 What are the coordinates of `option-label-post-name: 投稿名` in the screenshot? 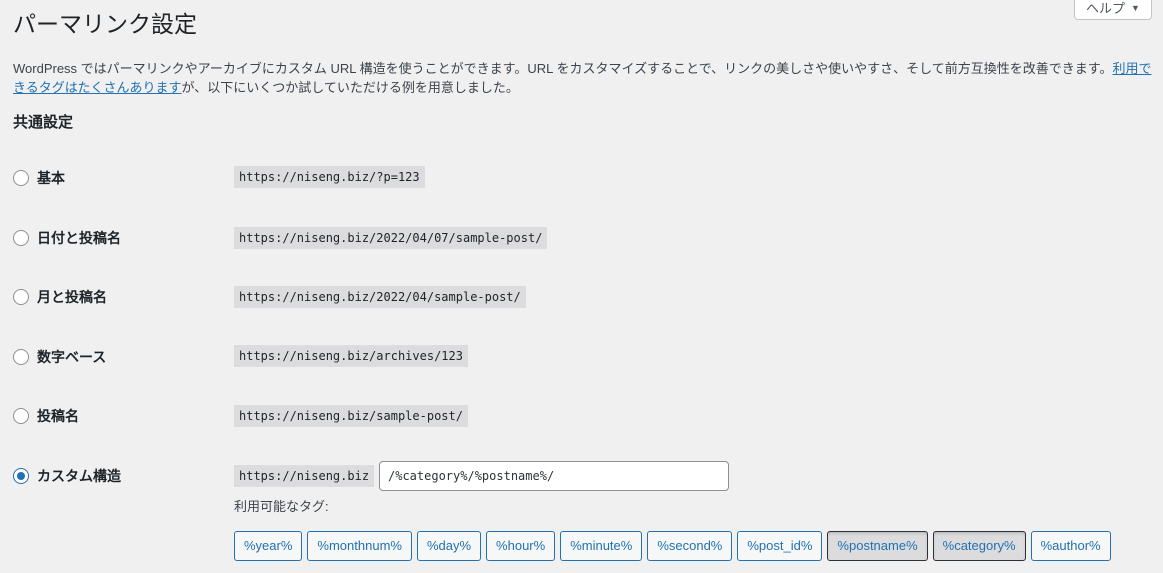 It's located at (58, 416).